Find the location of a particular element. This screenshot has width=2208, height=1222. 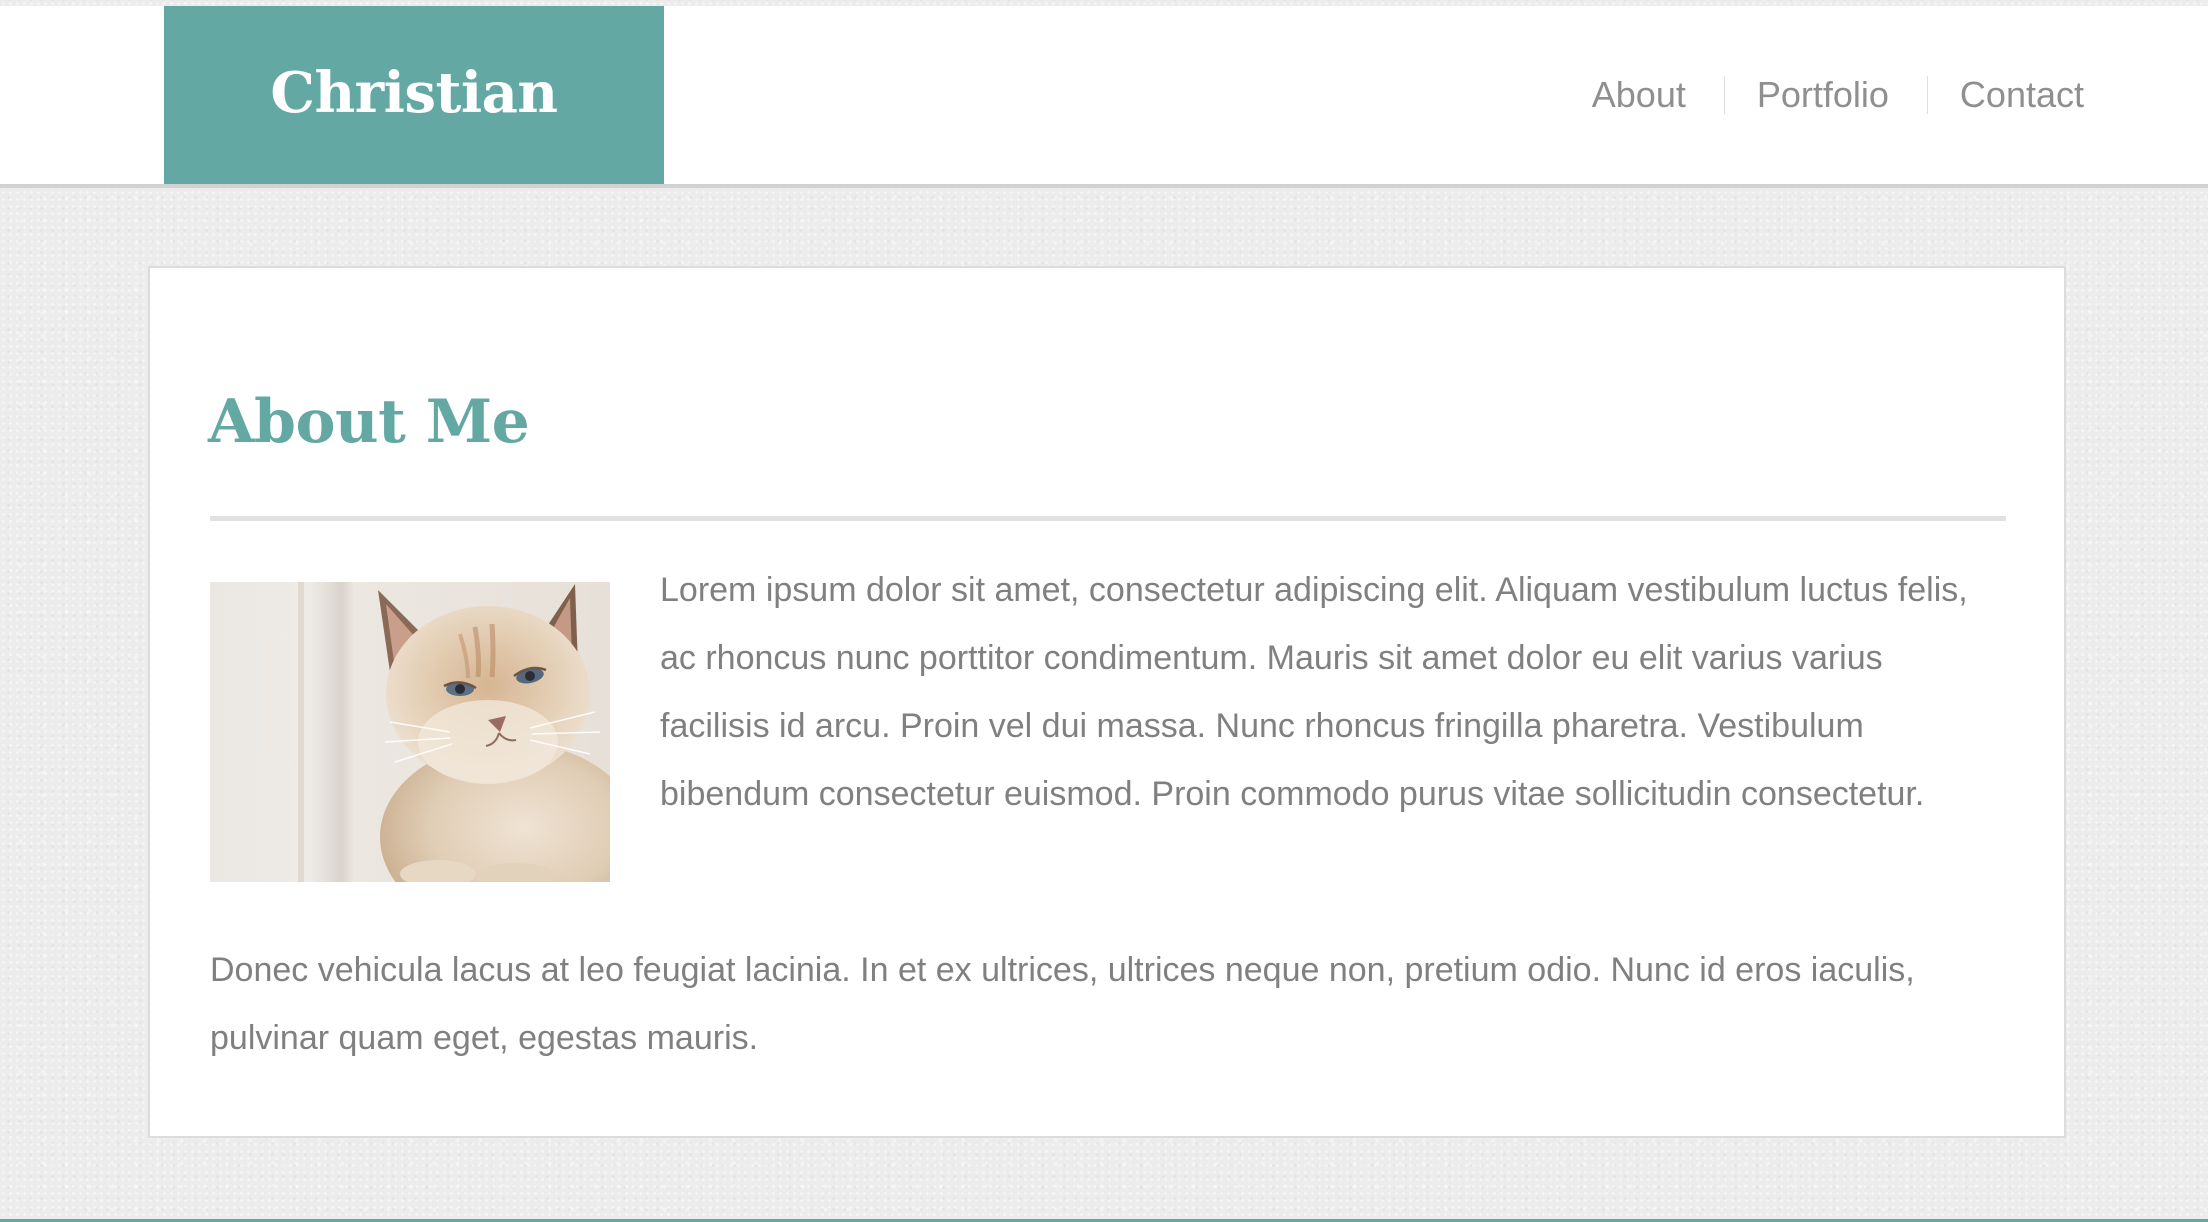

cat-photo is located at coordinates (410, 732).